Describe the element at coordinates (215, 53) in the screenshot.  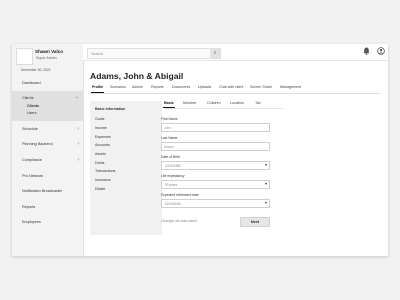
I see `search-icon: ⌕` at that location.